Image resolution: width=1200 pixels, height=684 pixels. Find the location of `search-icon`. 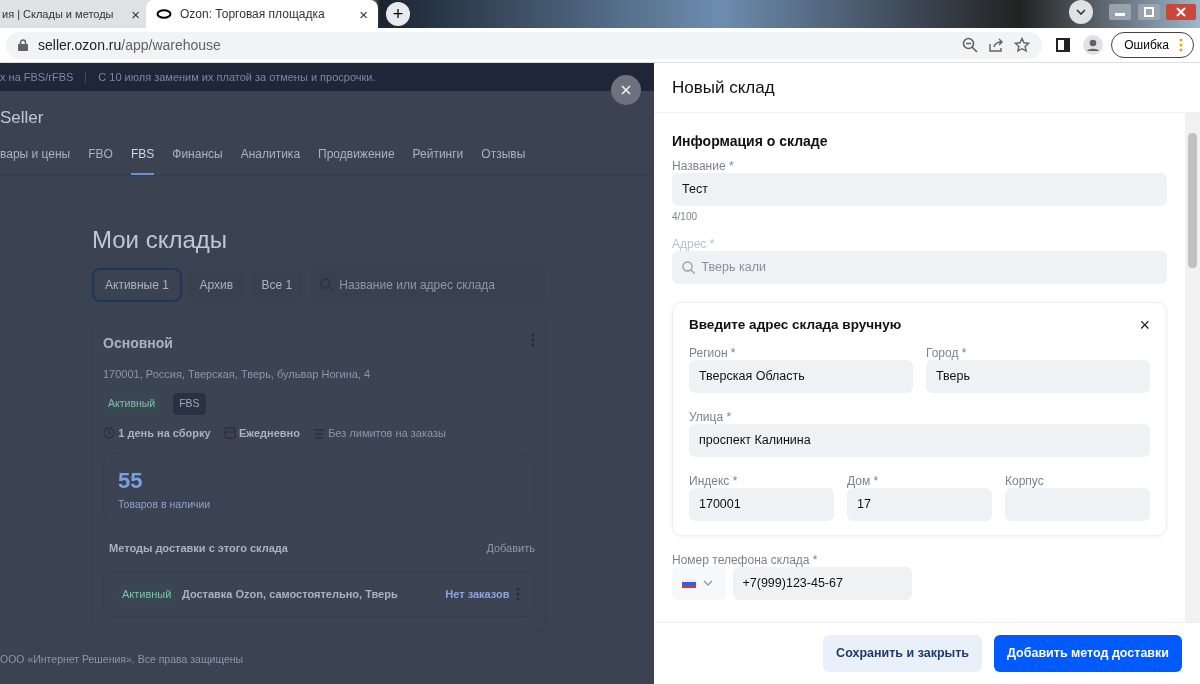

search-icon is located at coordinates (688, 267).